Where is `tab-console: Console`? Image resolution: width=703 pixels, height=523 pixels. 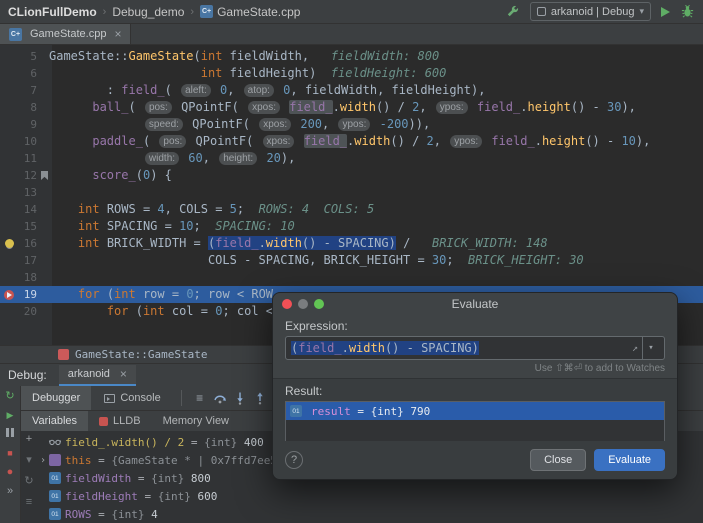 tab-console: Console is located at coordinates (132, 398).